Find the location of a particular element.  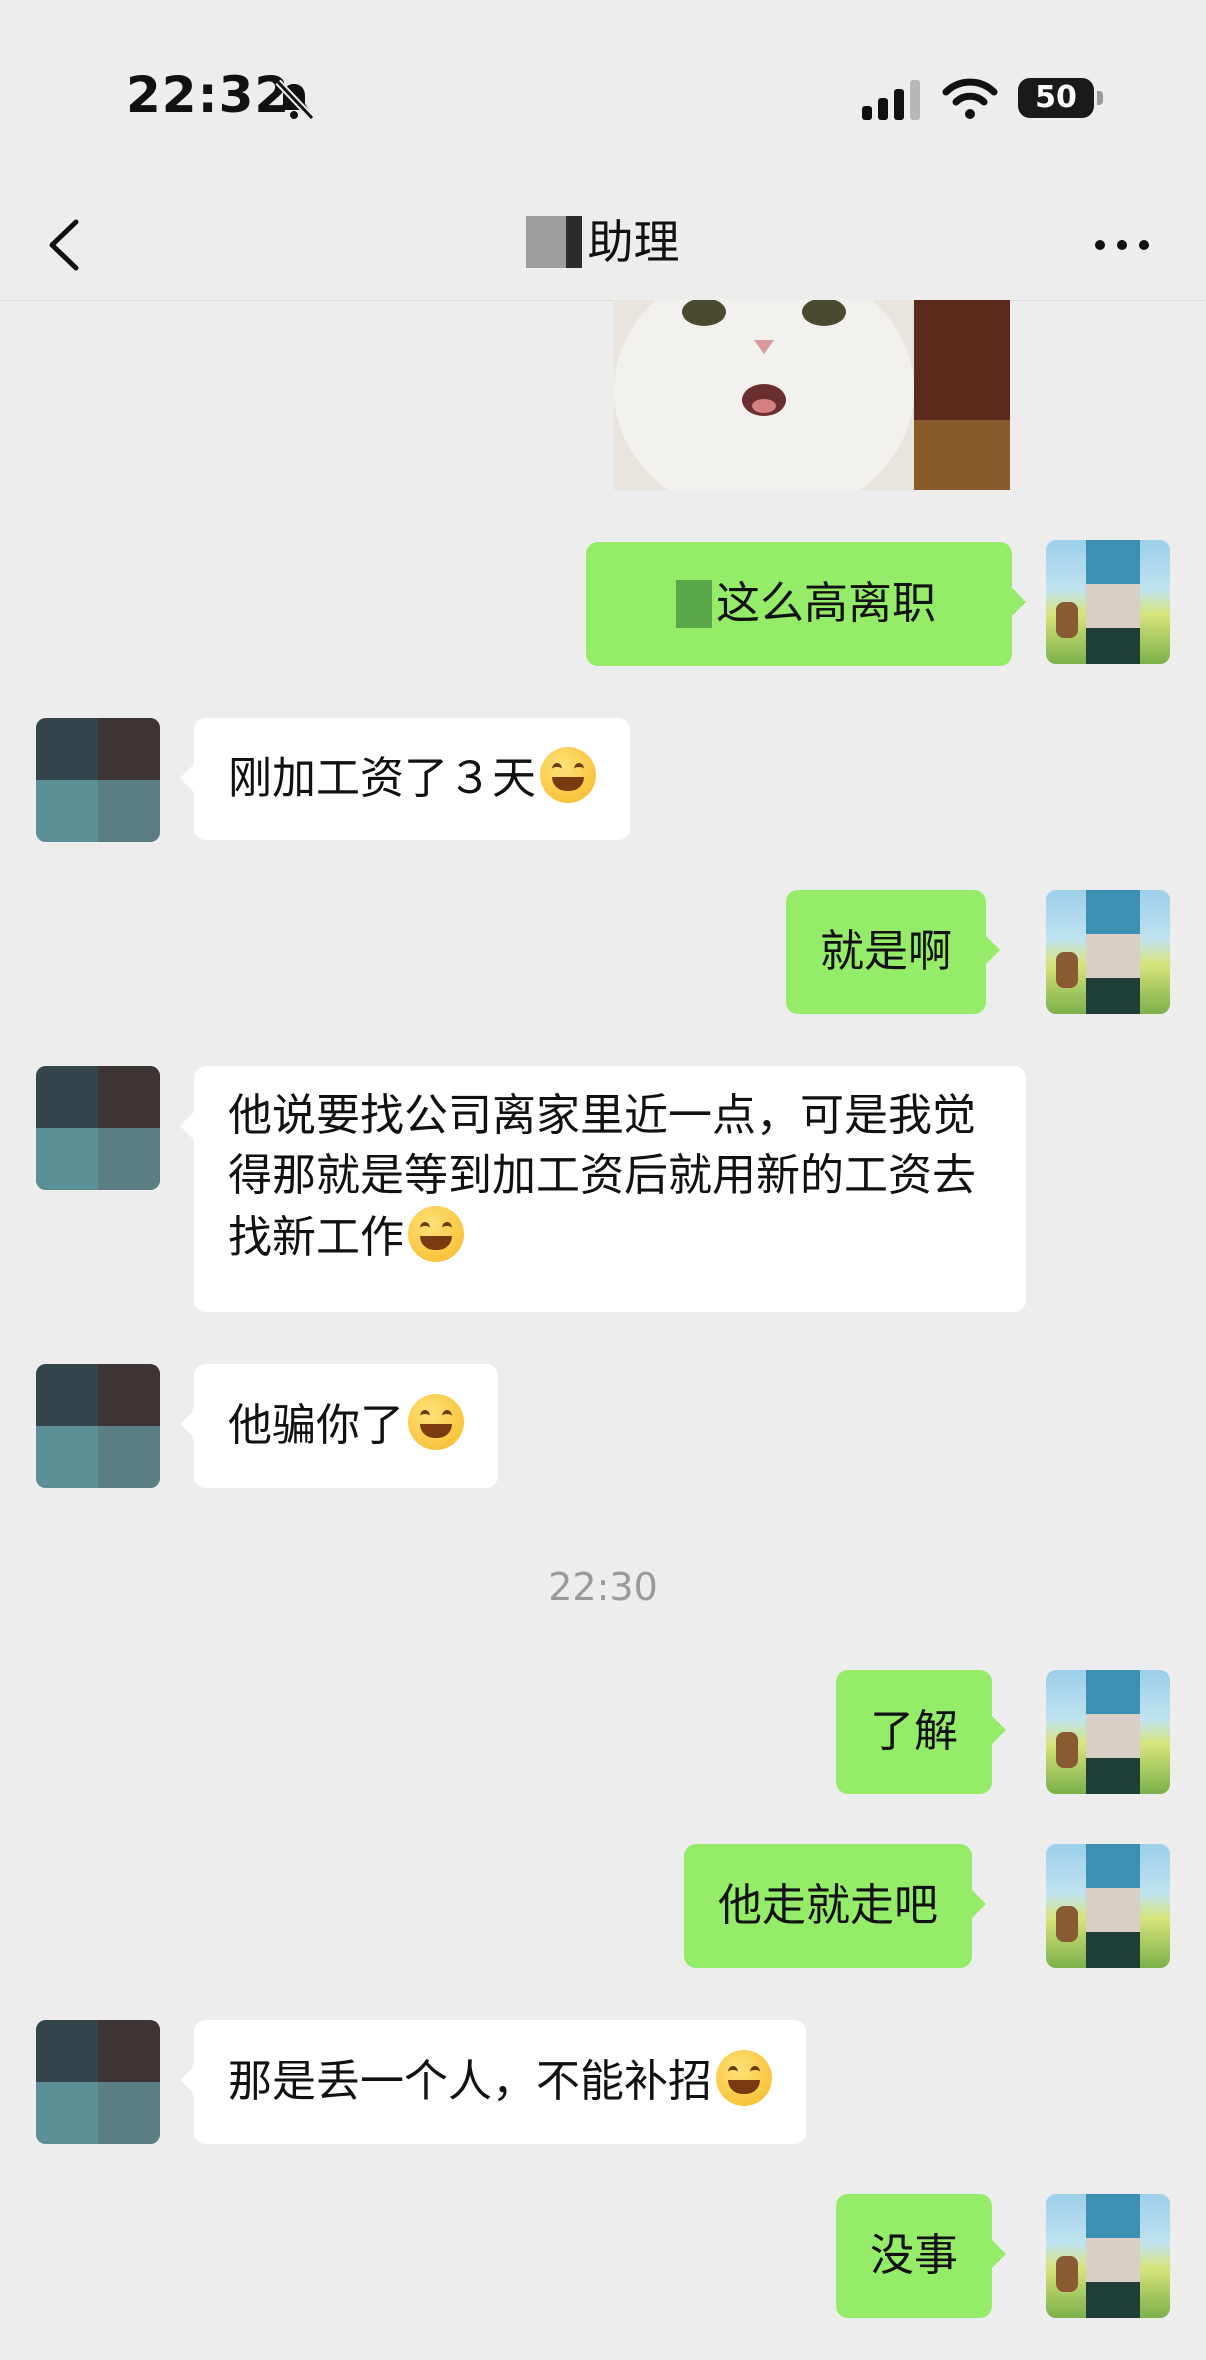

message-bubble-outgoing: 他走就走吧 is located at coordinates (835, 1906).